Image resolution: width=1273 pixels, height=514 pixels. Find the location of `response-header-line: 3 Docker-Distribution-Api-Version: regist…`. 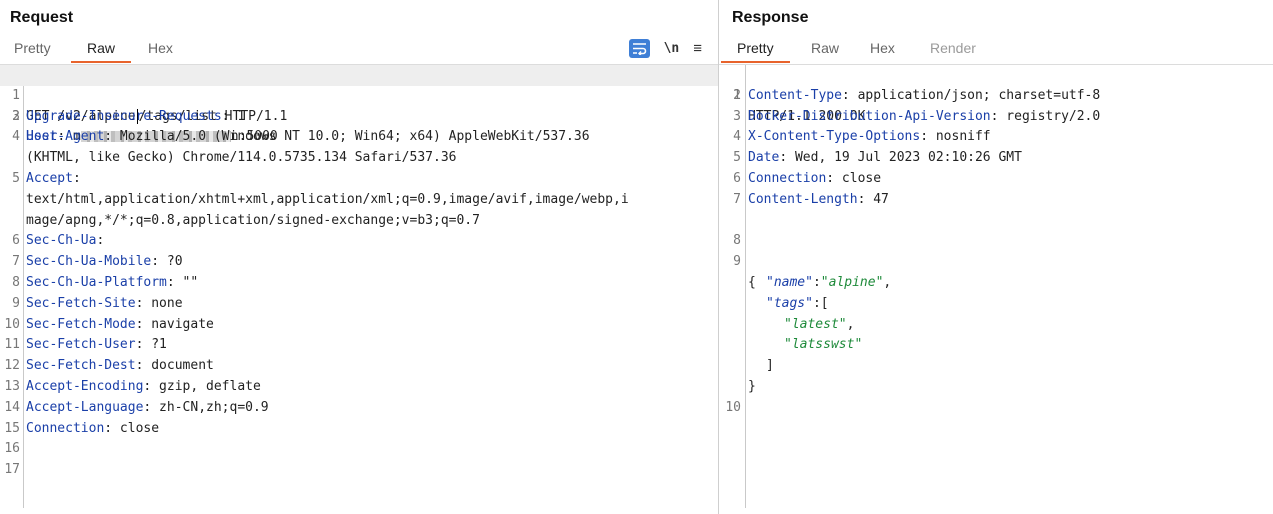

response-header-line: 3 Docker-Distribution-Api-Version: regist… is located at coordinates (917, 116).